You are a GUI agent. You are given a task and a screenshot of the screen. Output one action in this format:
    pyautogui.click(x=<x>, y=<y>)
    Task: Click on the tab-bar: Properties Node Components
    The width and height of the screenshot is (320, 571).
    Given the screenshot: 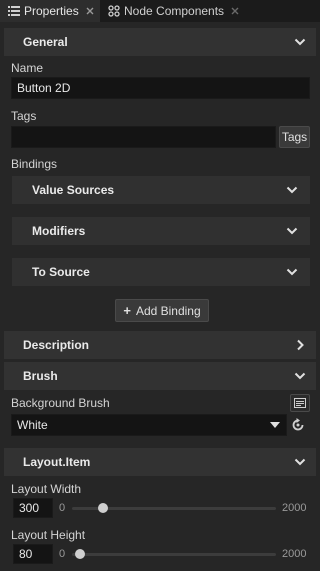 What is the action you would take?
    pyautogui.click(x=160, y=11)
    